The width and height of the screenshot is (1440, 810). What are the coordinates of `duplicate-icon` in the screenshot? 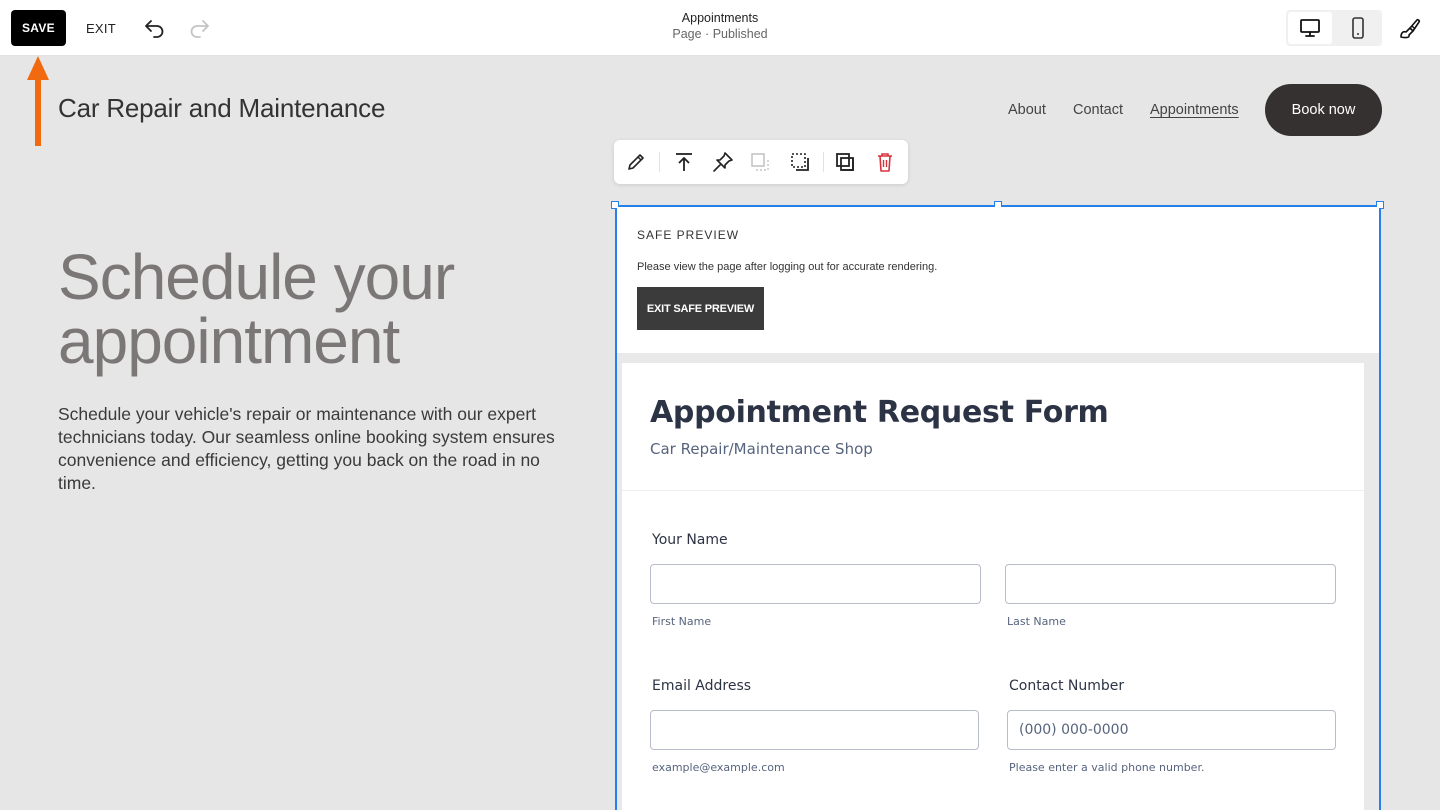 It's located at (845, 162).